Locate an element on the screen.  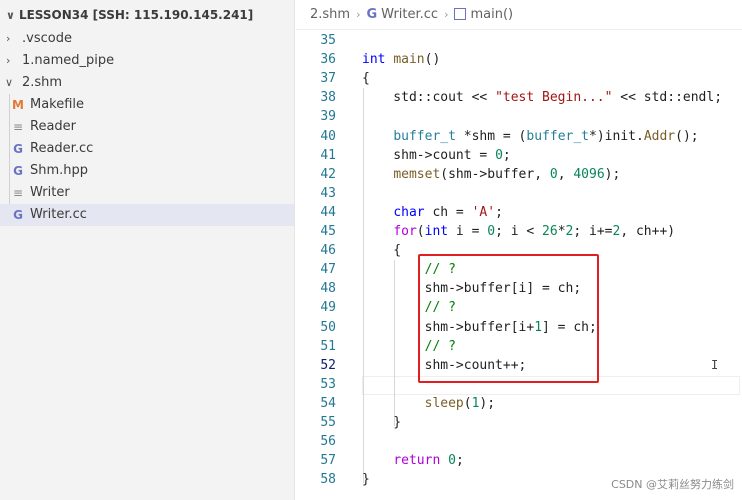
line-number: 41 is located at coordinates (328, 155).